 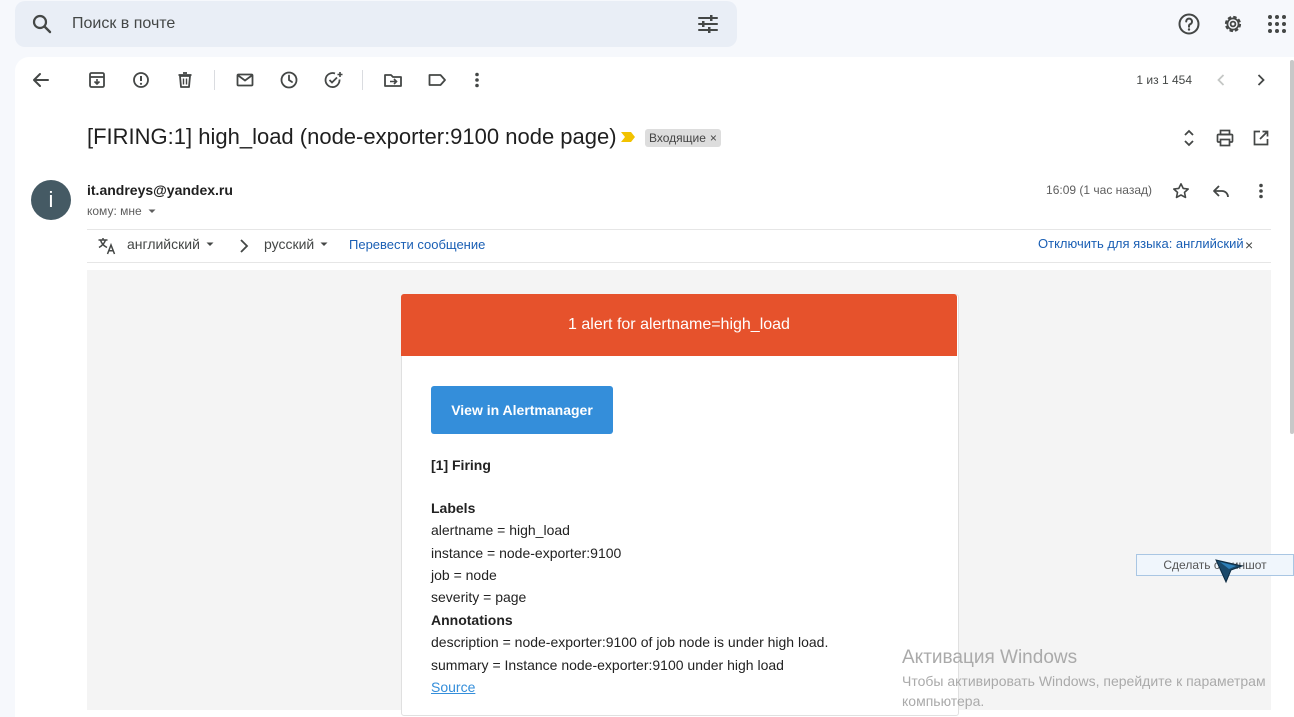 What do you see at coordinates (677, 138) in the screenshot?
I see `label-chip-text: Входящие` at bounding box center [677, 138].